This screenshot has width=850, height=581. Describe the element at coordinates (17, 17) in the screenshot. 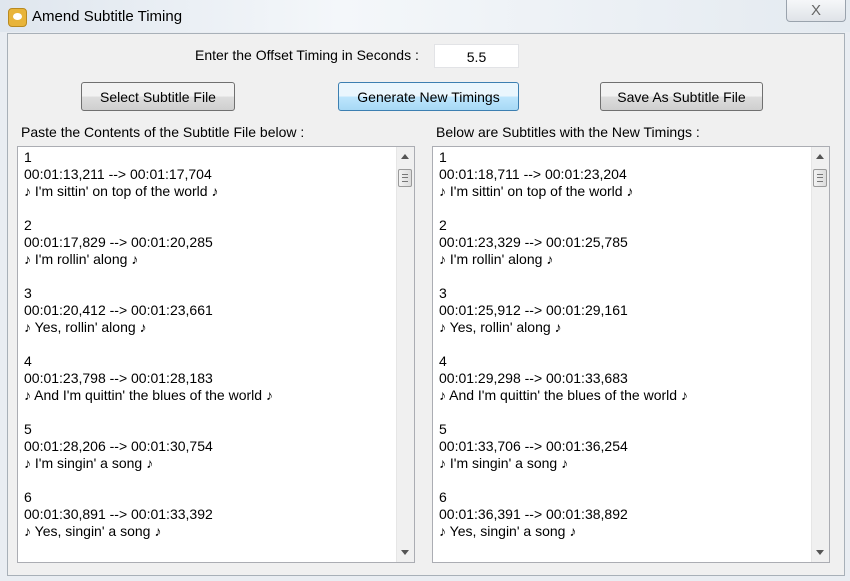

I see `app-icon` at that location.